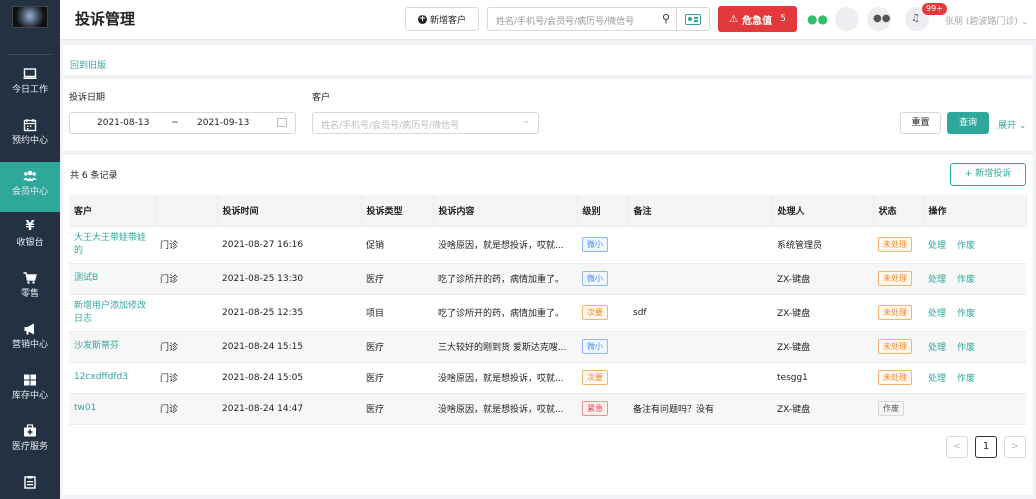 This screenshot has width=1036, height=499. Describe the element at coordinates (112, 409) in the screenshot. I see `customer-name-link: tw01` at that location.